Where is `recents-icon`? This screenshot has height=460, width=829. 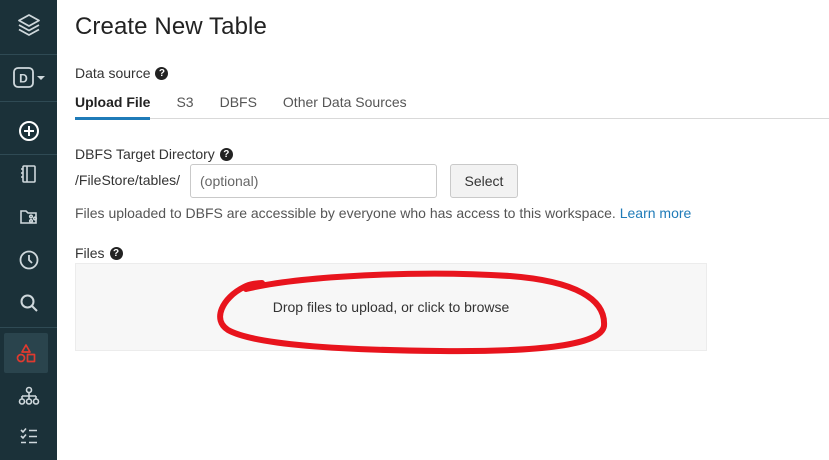 recents-icon is located at coordinates (28, 260).